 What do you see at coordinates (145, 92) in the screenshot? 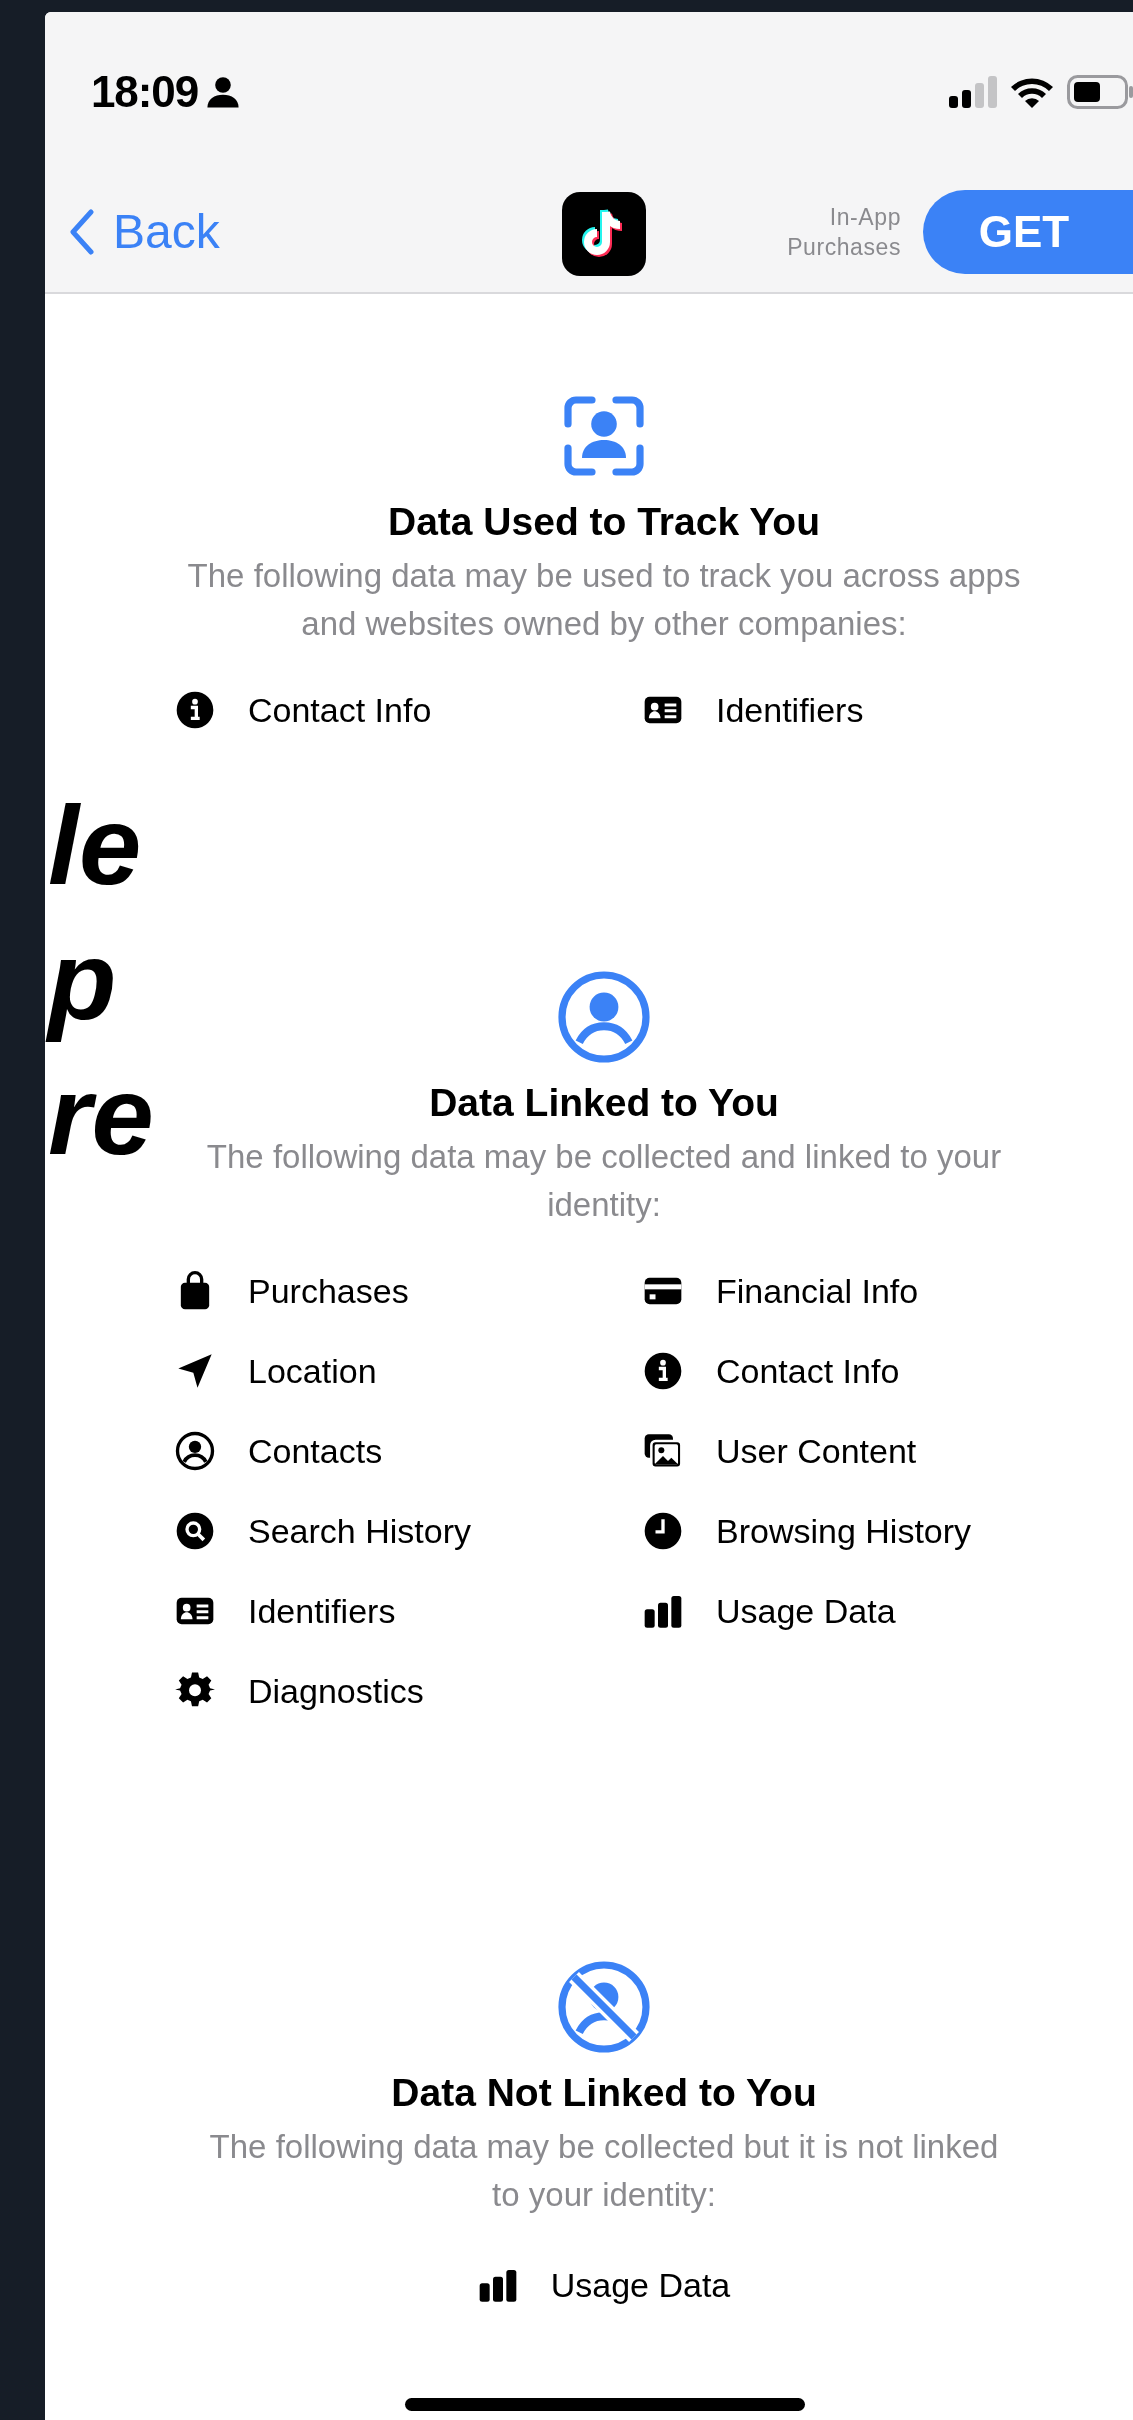
I see `status-time: 18:09` at bounding box center [145, 92].